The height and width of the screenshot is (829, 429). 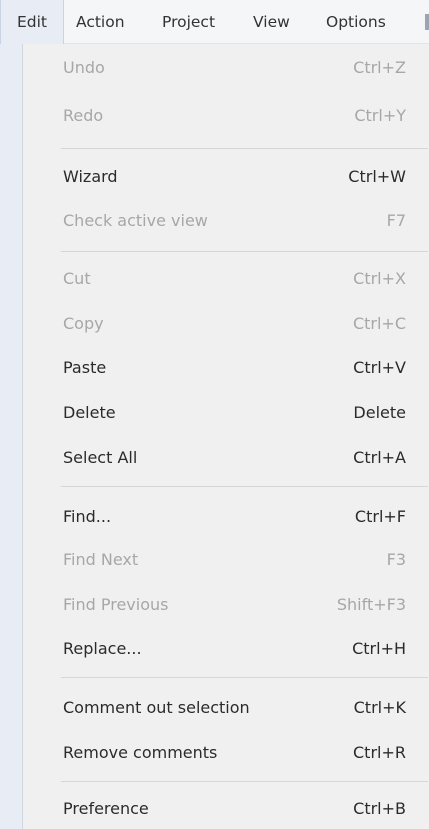 What do you see at coordinates (156, 707) in the screenshot?
I see `menu-item-label: Comment out selection` at bounding box center [156, 707].